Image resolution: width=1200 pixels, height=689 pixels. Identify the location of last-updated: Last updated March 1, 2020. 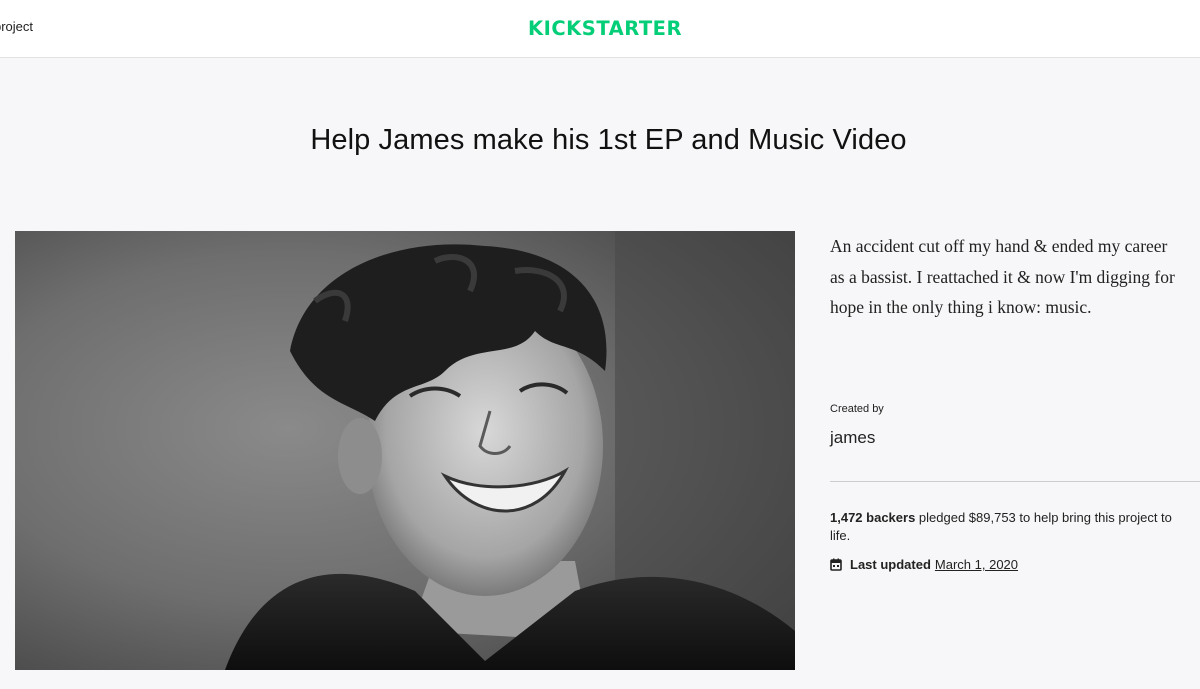
(924, 564).